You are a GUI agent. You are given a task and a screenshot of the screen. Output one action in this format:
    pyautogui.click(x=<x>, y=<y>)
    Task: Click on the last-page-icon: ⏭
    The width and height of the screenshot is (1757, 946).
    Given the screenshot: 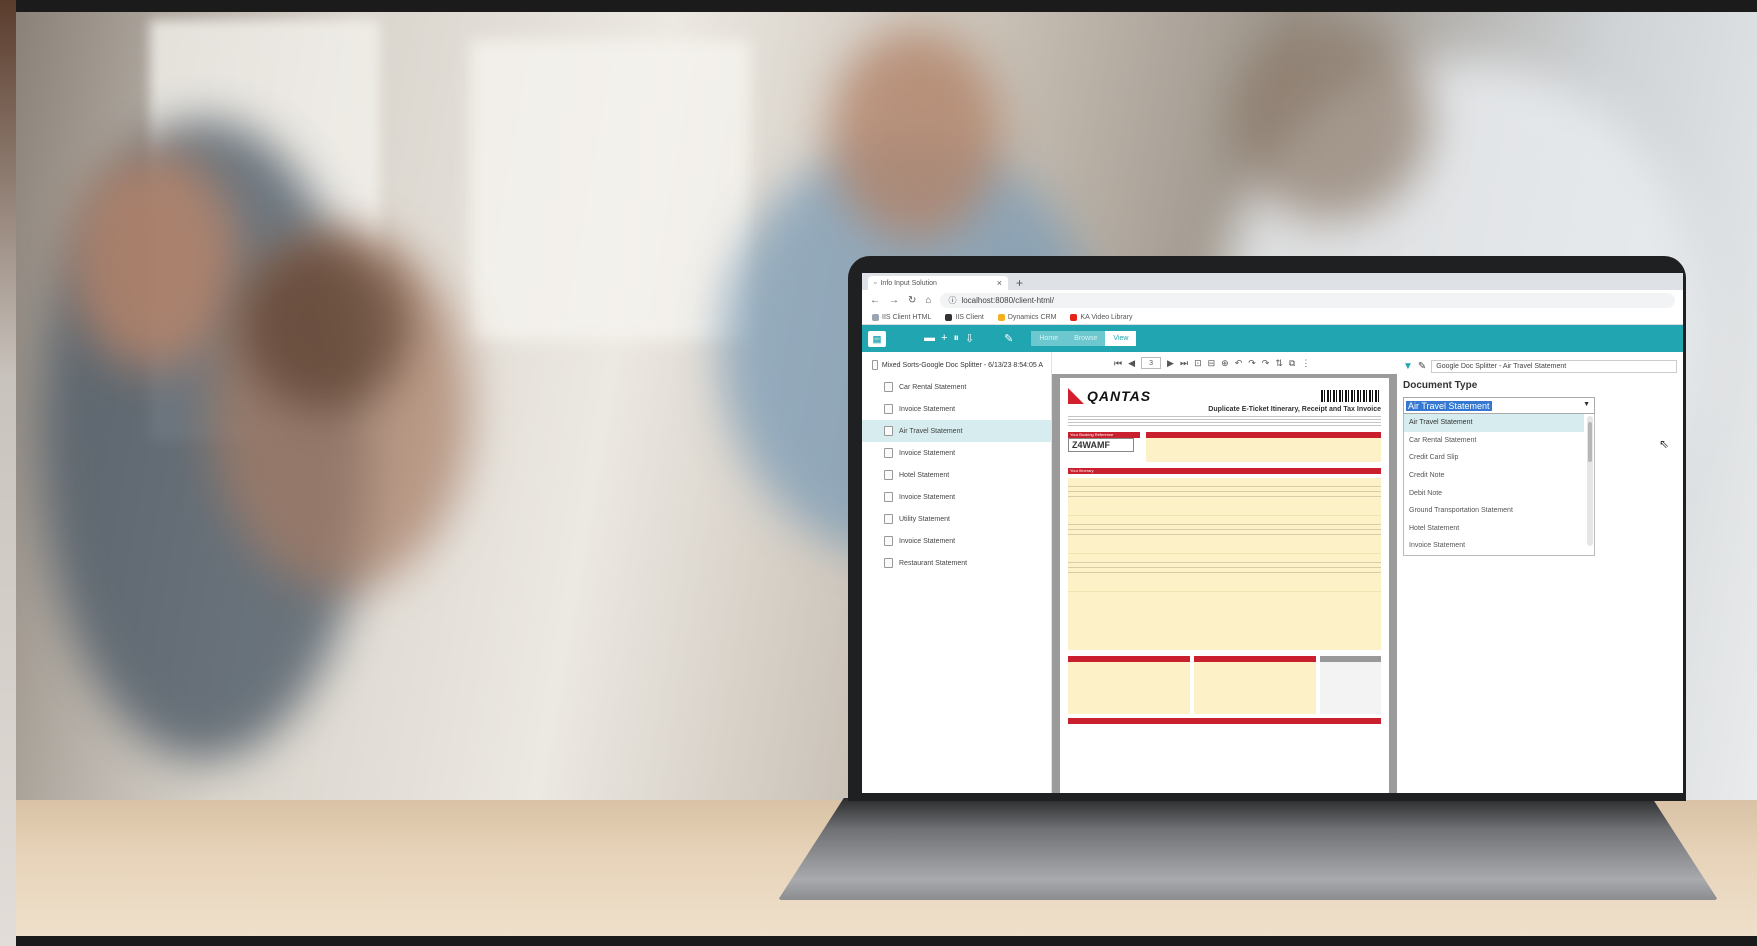 What is the action you would take?
    pyautogui.click(x=1184, y=363)
    